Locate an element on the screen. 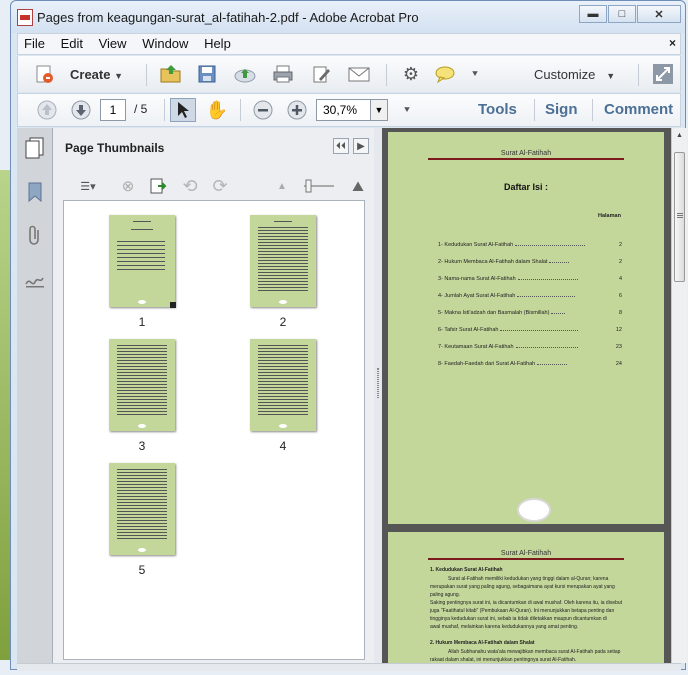  create-label: Create is located at coordinates (90, 74).